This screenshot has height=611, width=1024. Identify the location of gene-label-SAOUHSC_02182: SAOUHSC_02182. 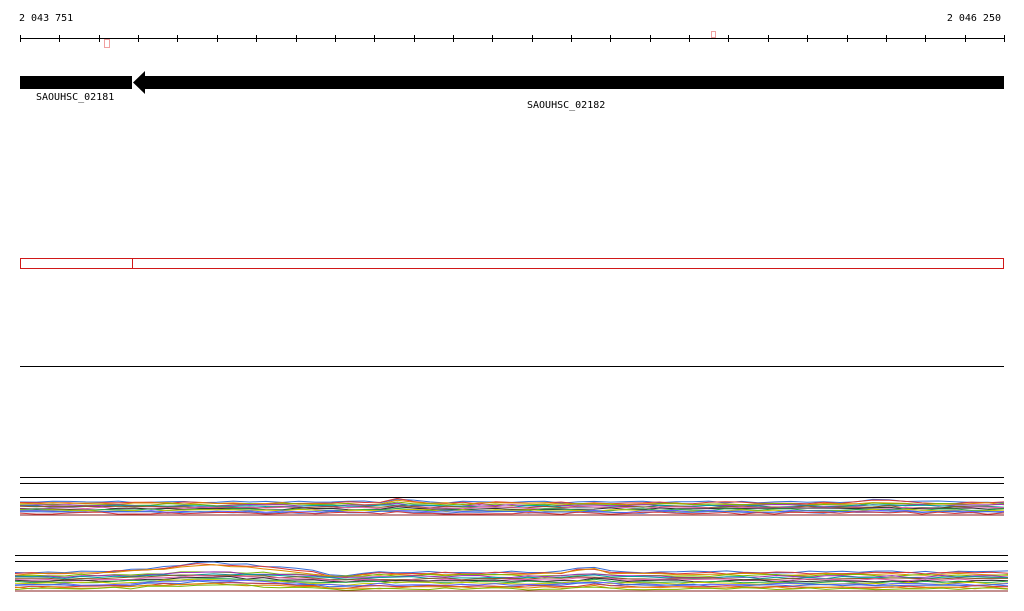
(566, 106).